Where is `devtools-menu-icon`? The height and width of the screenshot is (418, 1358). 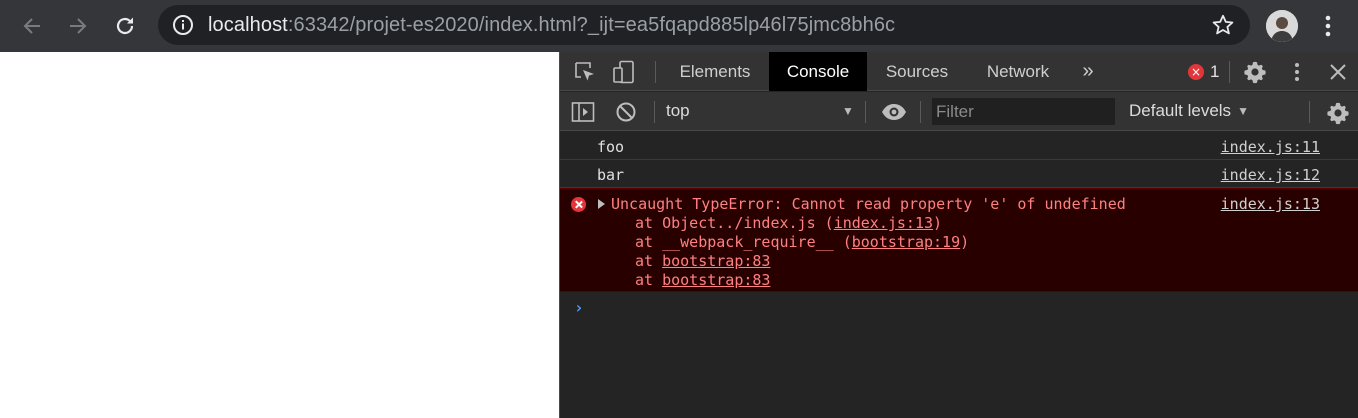 devtools-menu-icon is located at coordinates (1297, 72).